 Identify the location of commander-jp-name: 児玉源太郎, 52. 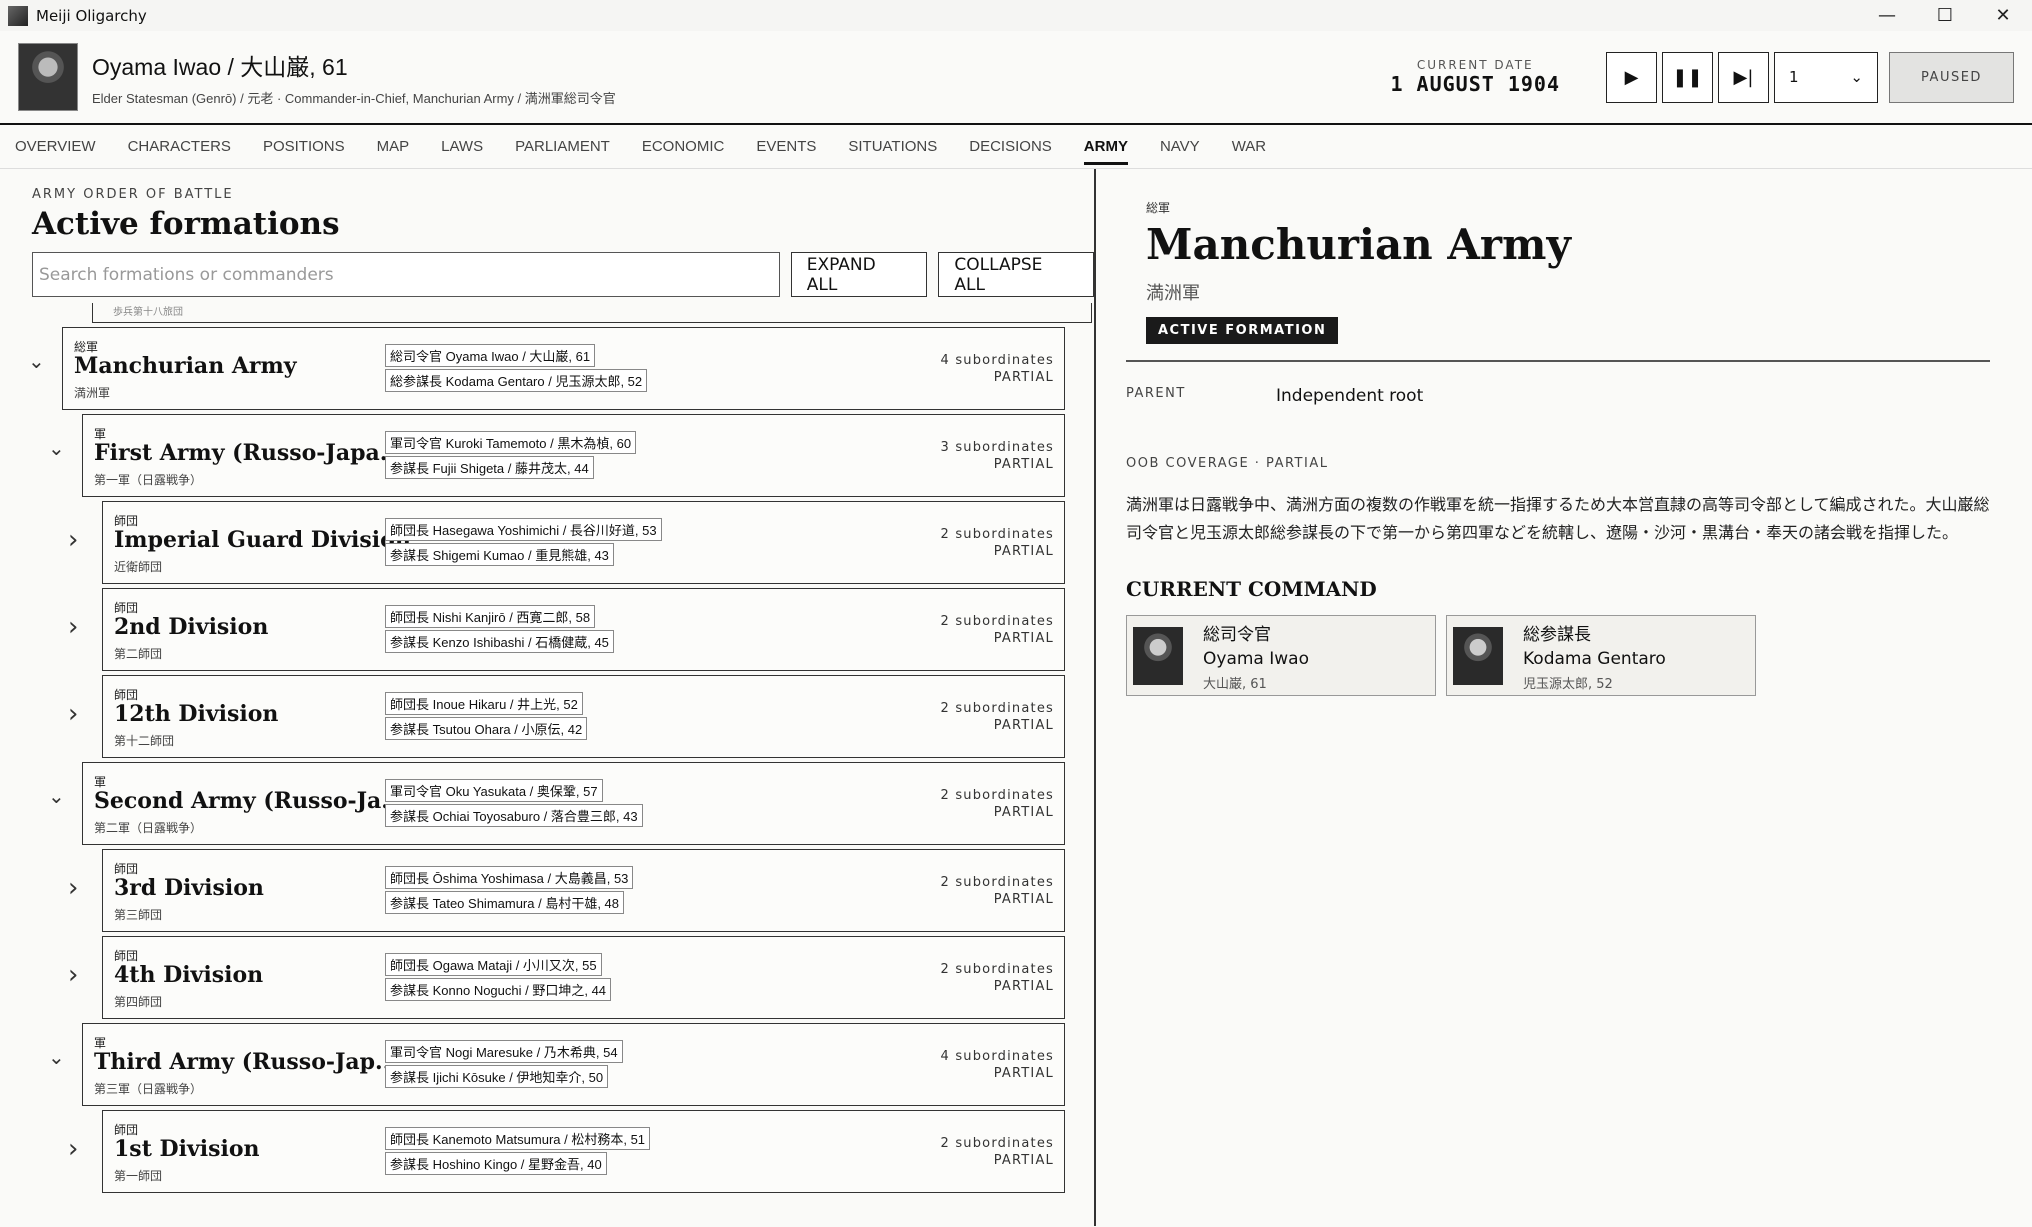
(1568, 684).